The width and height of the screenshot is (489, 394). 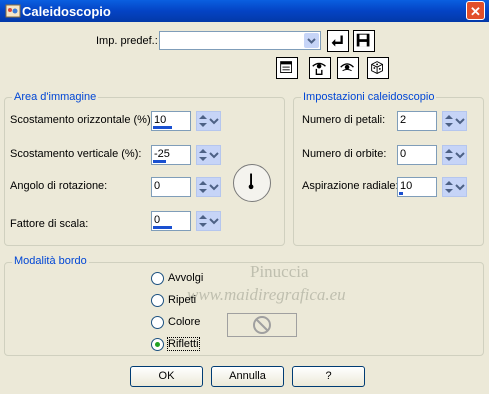 What do you see at coordinates (127, 41) in the screenshot?
I see `preset-label: Imp. predef.:` at bounding box center [127, 41].